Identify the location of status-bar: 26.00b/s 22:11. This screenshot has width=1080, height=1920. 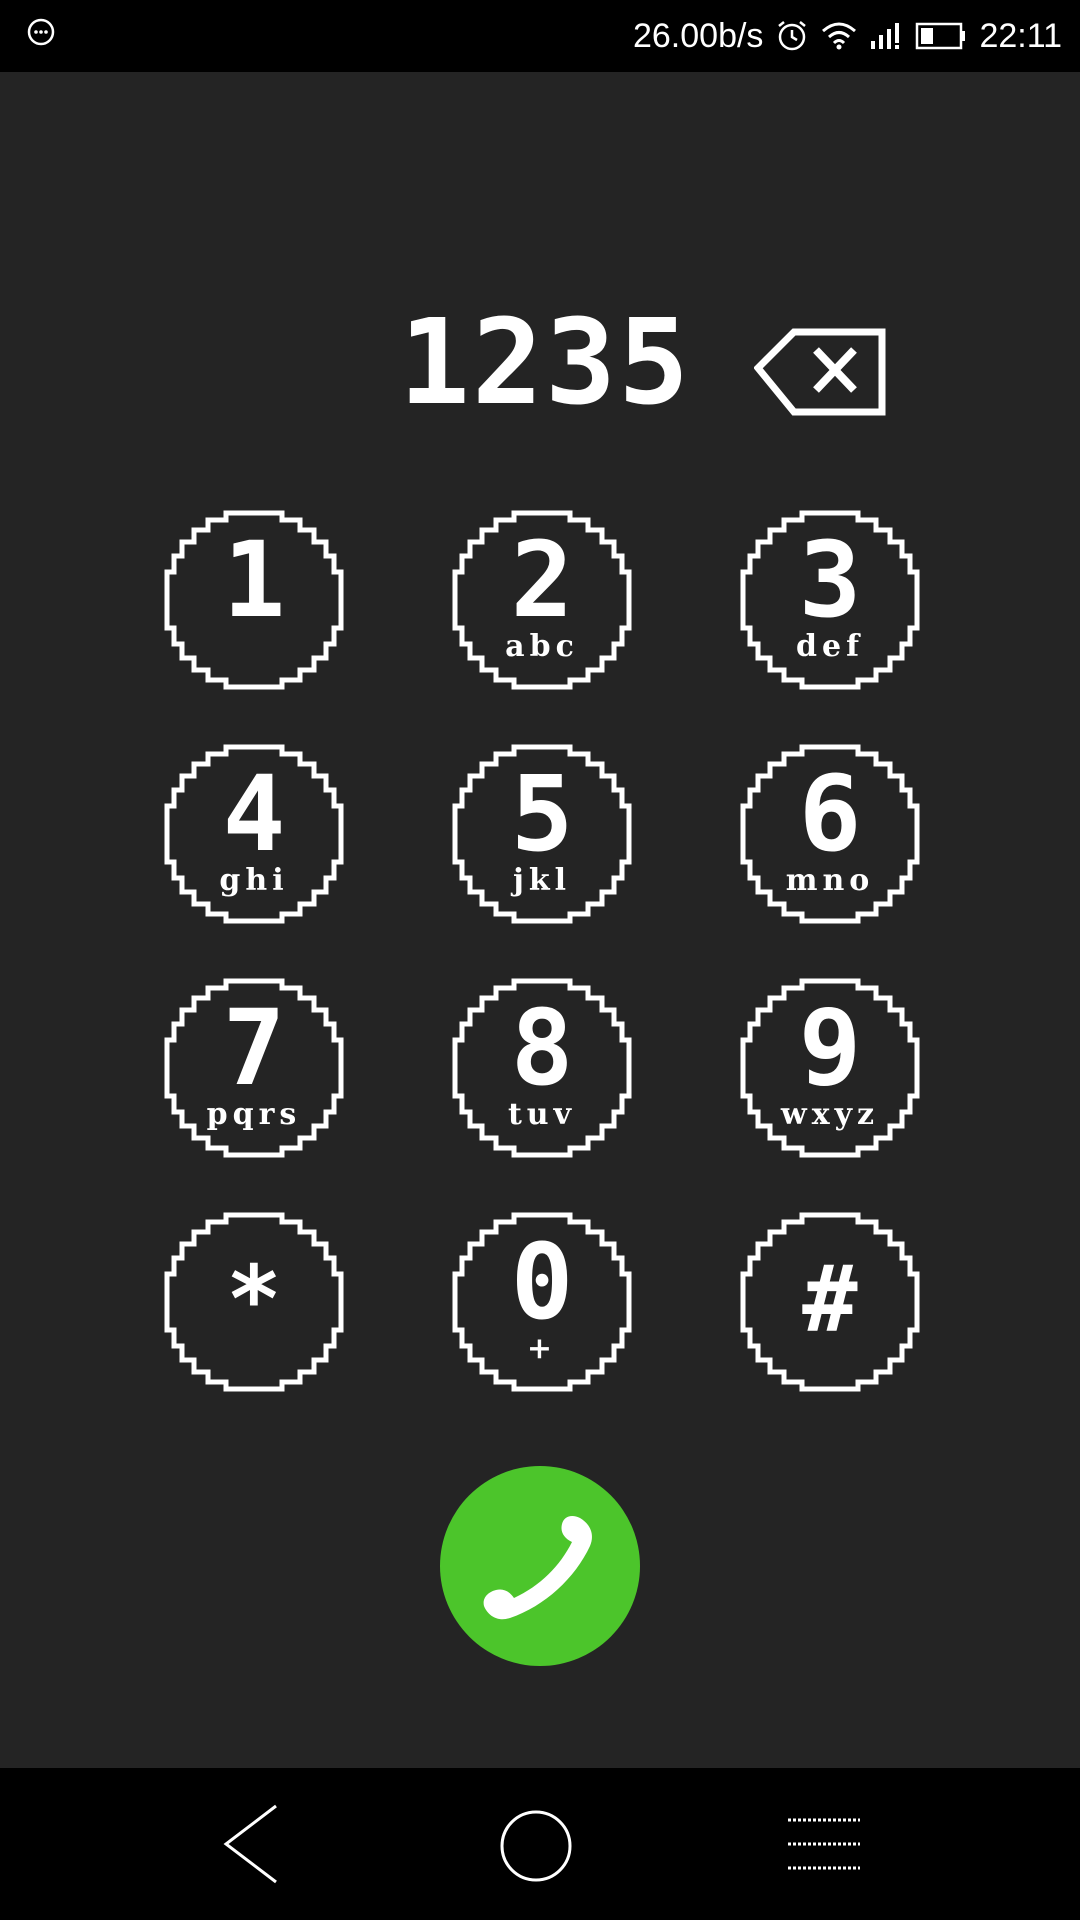
(540, 36).